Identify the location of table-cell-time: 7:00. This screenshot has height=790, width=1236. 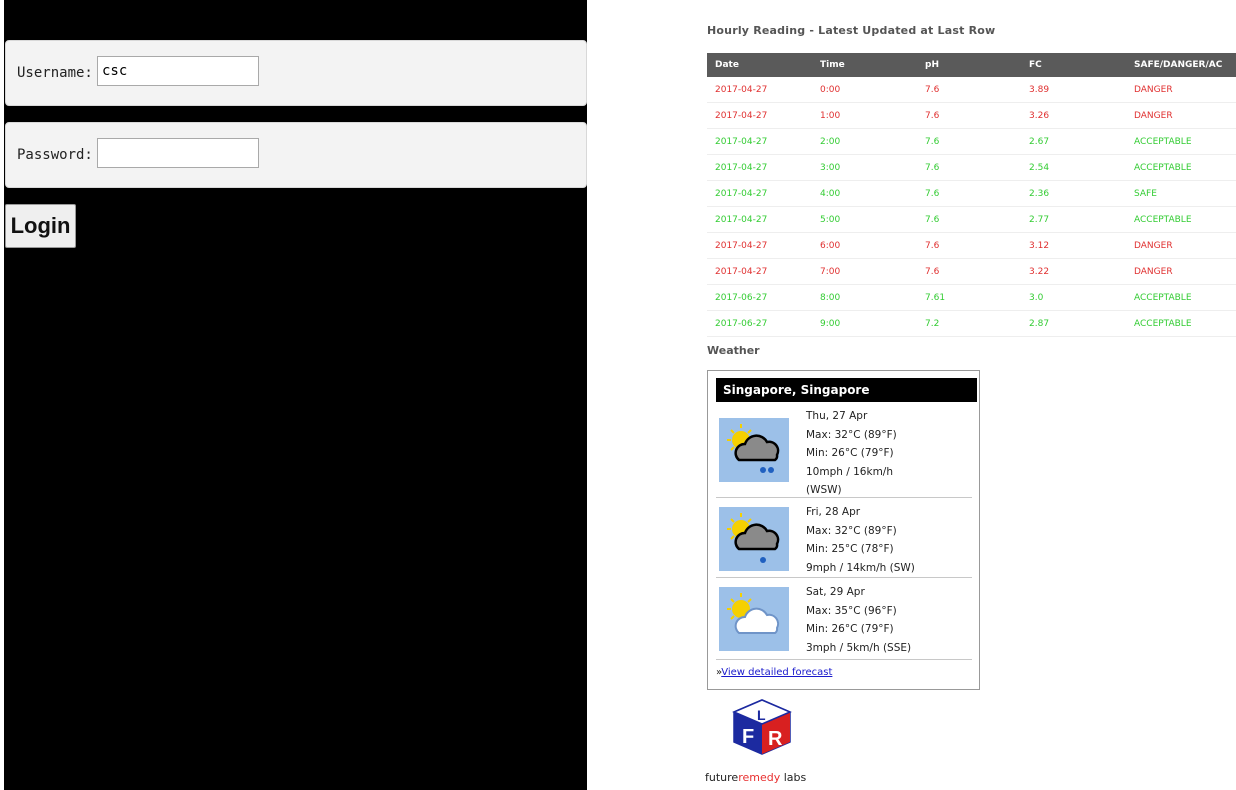
(864, 271).